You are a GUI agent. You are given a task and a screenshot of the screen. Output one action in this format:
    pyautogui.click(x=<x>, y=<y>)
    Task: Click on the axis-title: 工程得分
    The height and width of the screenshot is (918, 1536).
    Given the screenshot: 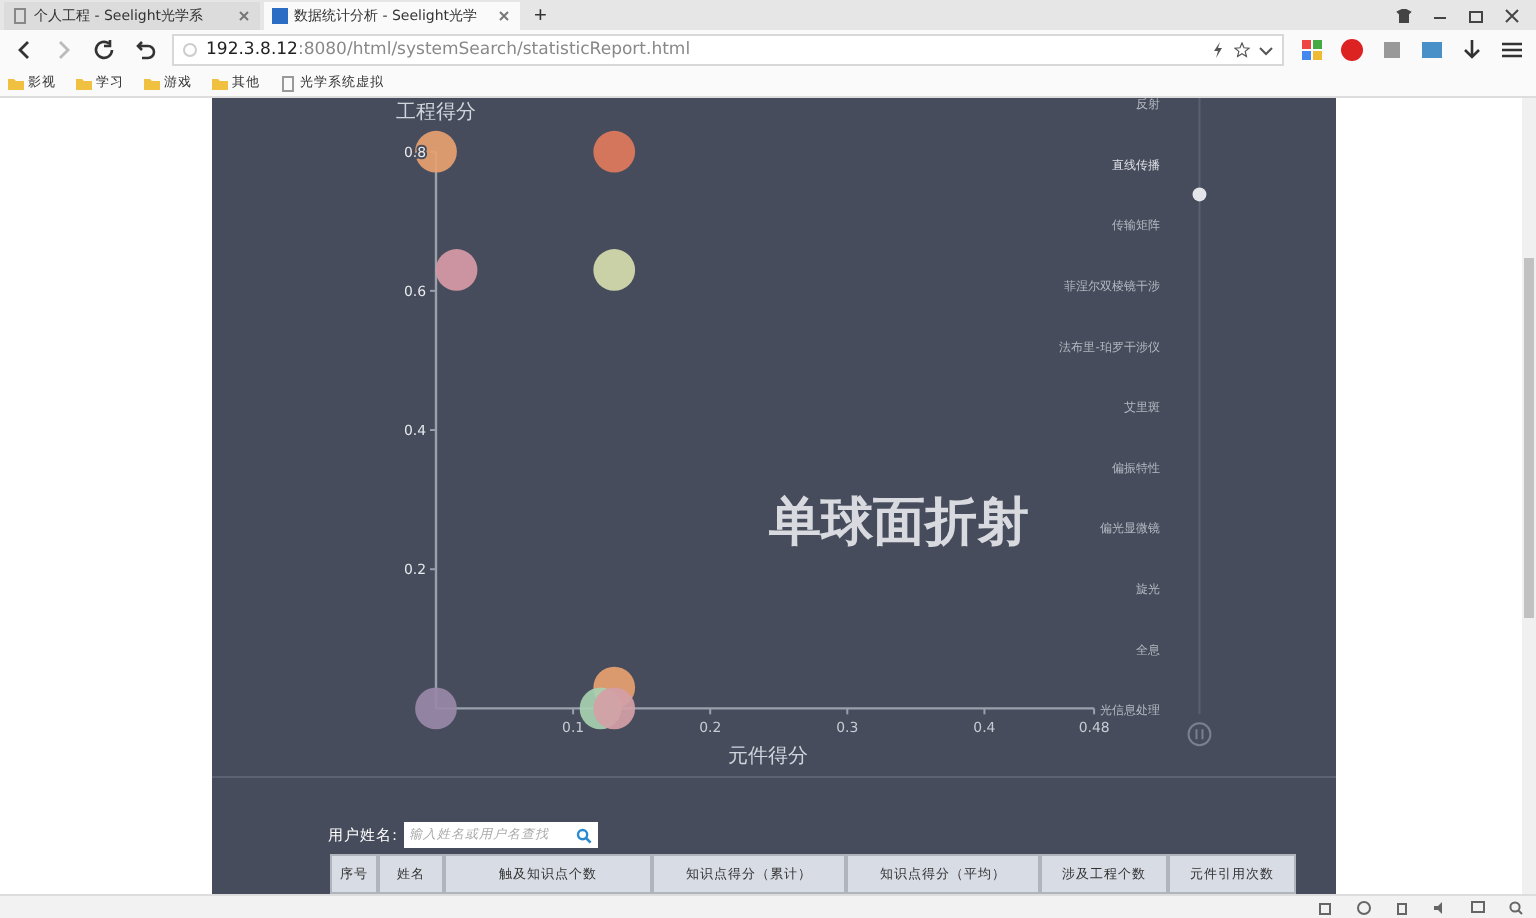 What is the action you would take?
    pyautogui.click(x=436, y=112)
    